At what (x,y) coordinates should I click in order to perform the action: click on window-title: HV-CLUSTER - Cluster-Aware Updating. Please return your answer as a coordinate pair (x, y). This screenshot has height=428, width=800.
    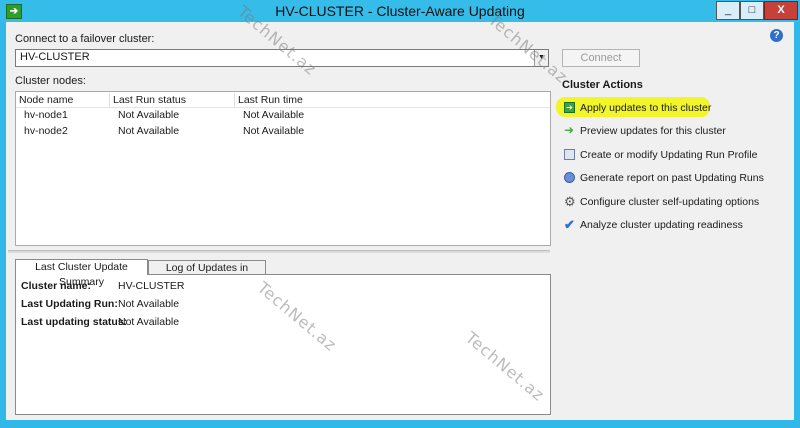
    Looking at the image, I should click on (400, 11).